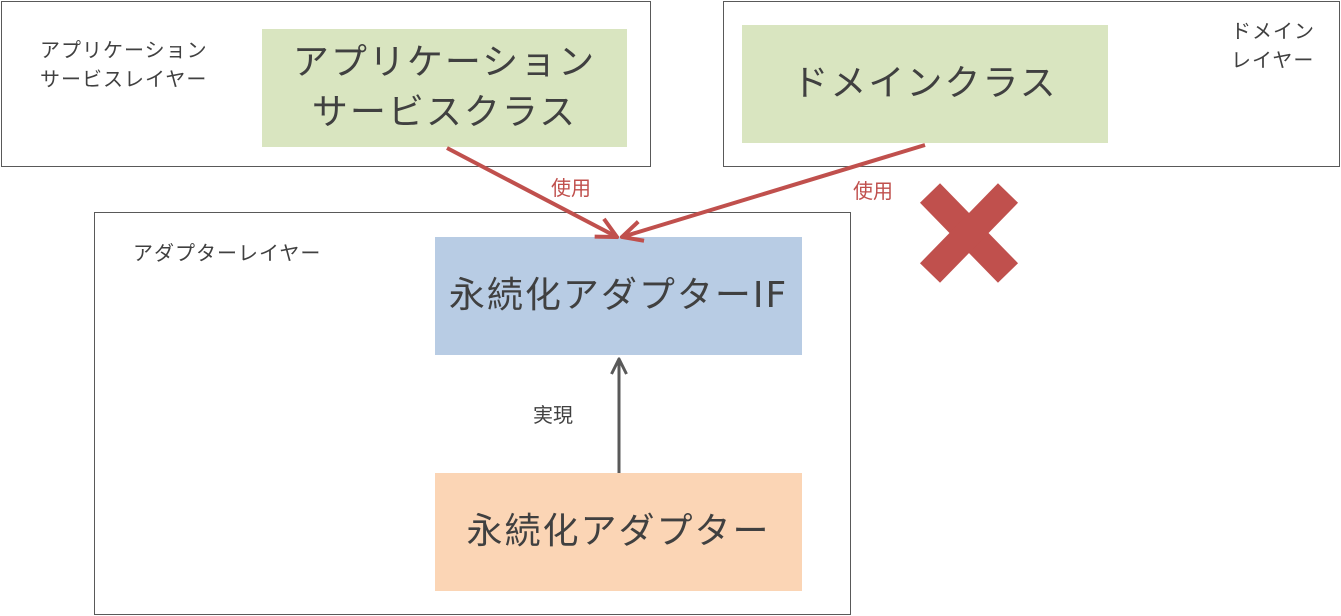  What do you see at coordinates (553, 415) in the screenshot?
I see `implements-label: 実現` at bounding box center [553, 415].